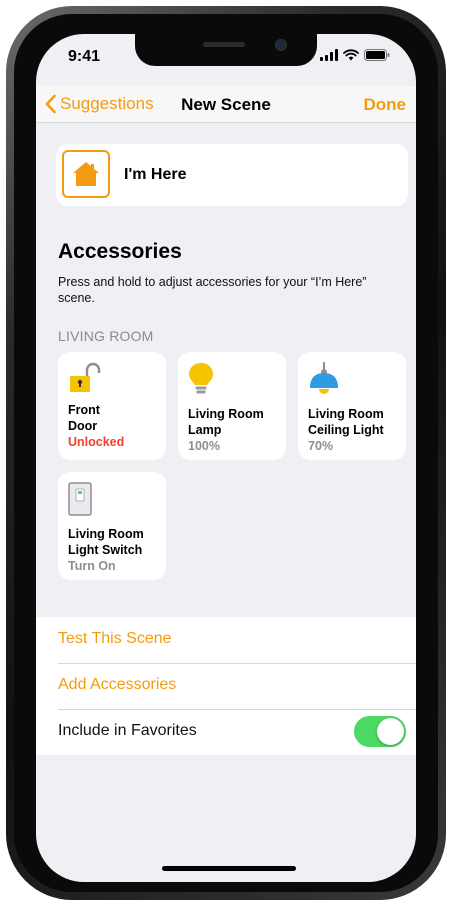  I want to click on home-icon, so click(86, 174).